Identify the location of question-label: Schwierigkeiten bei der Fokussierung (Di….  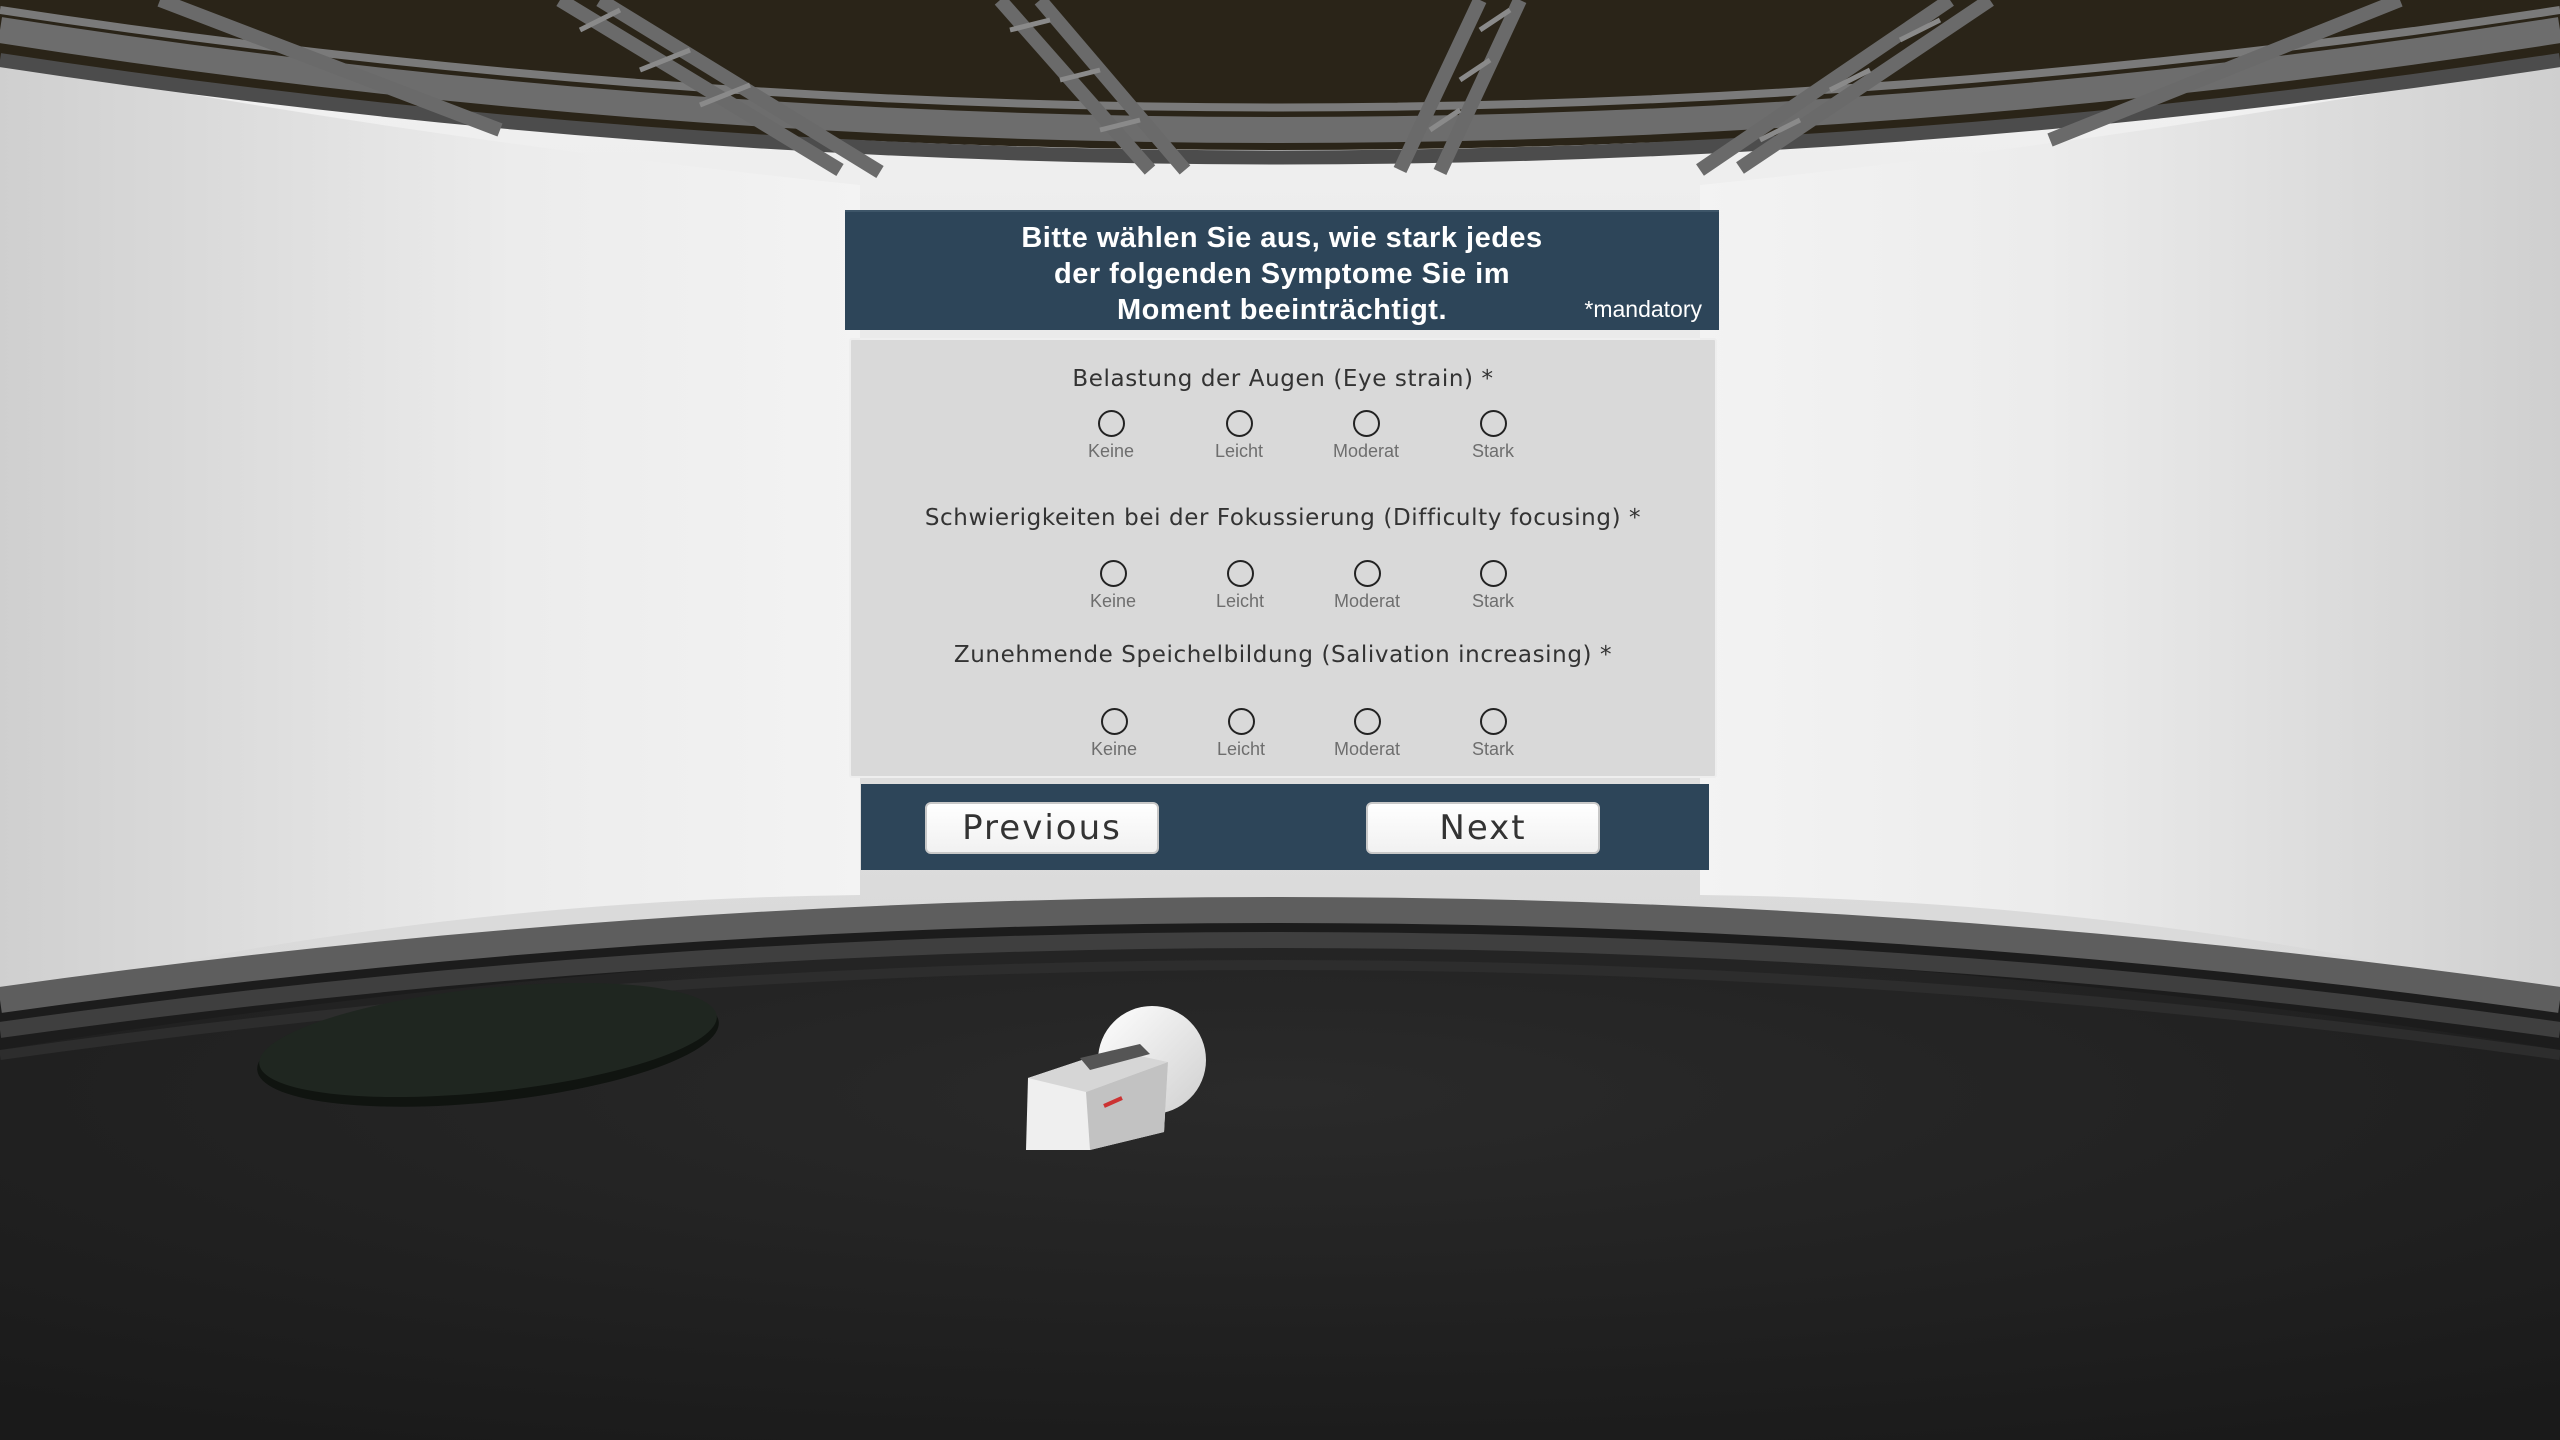
(1283, 518).